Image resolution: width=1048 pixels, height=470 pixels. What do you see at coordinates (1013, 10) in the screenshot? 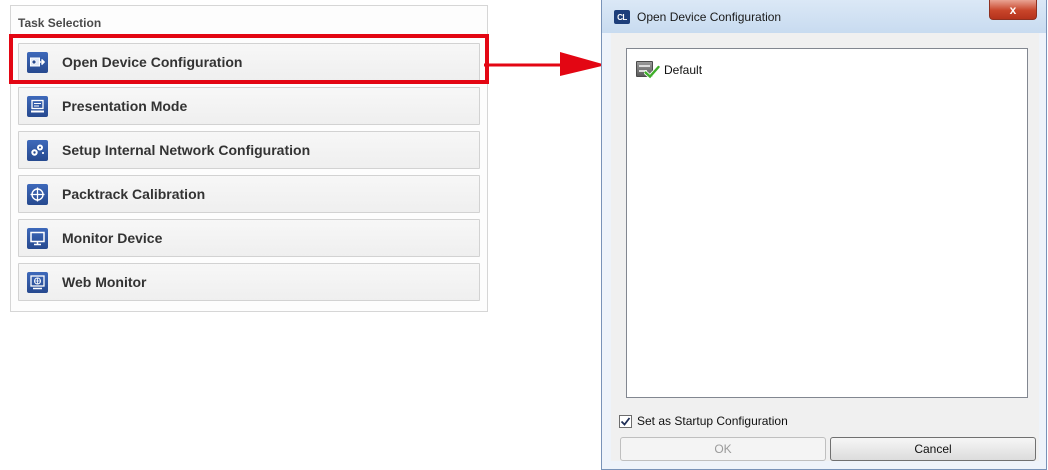
I see `close-button: x` at bounding box center [1013, 10].